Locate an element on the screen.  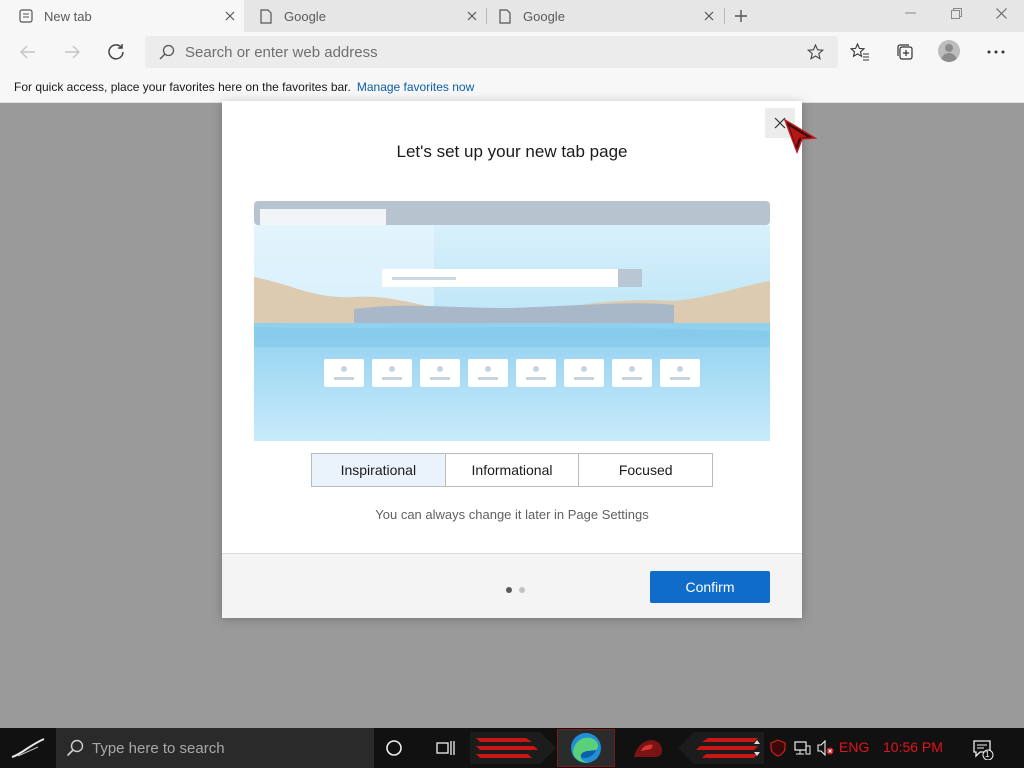
option-focused: Focused is located at coordinates (646, 470).